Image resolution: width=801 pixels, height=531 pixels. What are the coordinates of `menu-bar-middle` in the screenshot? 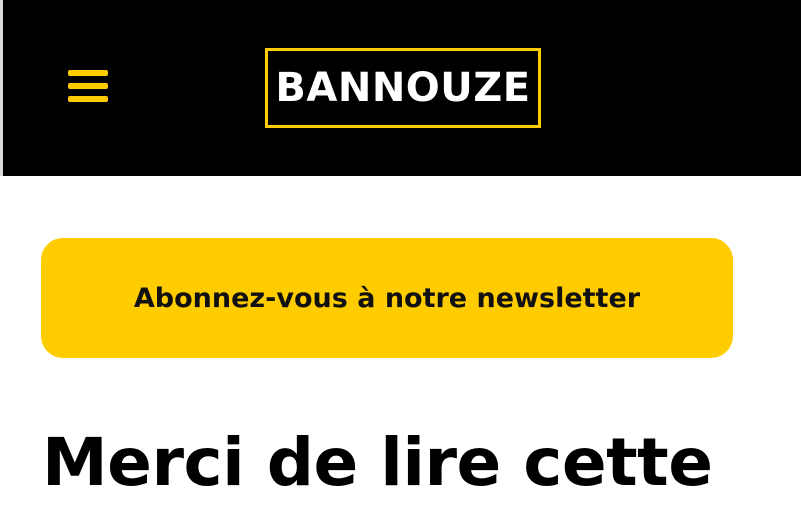 It's located at (88, 86).